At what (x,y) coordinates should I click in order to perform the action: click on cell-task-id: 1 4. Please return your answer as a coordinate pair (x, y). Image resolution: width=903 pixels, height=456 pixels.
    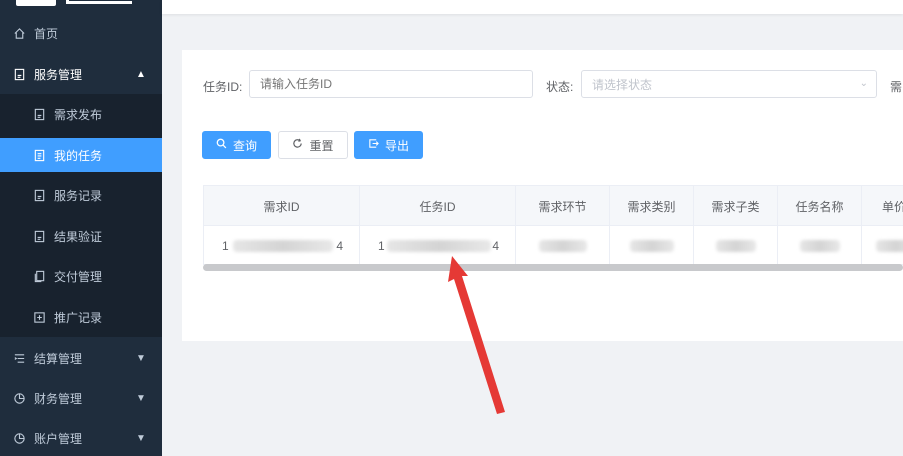
    Looking at the image, I should click on (438, 245).